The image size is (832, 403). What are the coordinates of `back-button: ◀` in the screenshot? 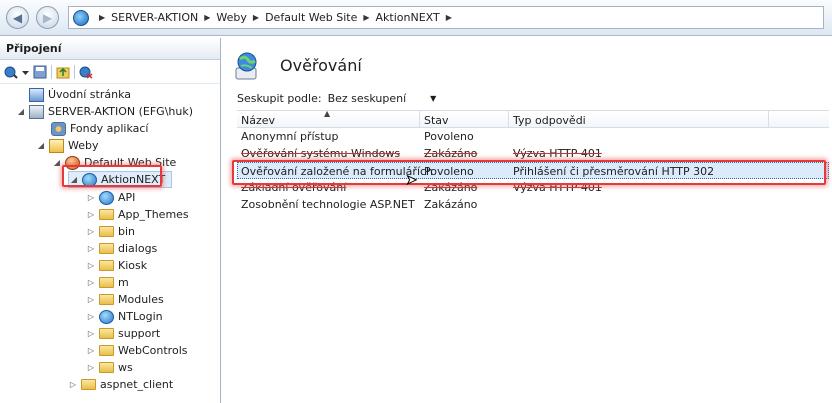 It's located at (17, 17).